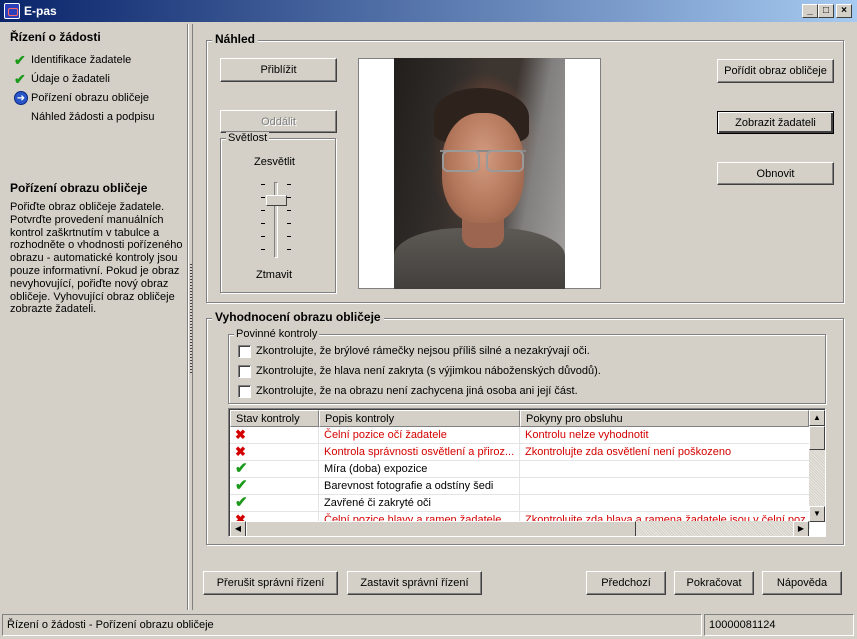 The height and width of the screenshot is (639, 857). I want to click on zoom-out-button: Oddálit, so click(278, 121).